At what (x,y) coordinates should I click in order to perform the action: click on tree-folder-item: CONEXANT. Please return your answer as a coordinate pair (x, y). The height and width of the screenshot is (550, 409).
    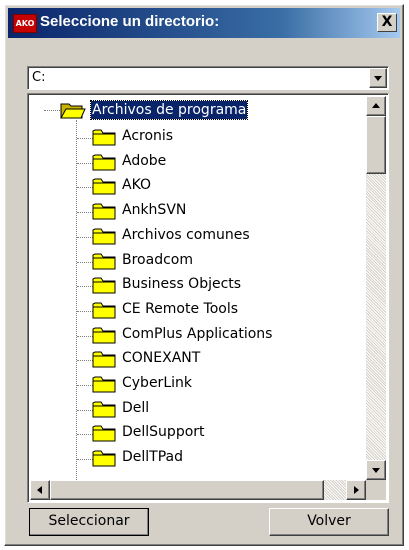
    Looking at the image, I should click on (198, 358).